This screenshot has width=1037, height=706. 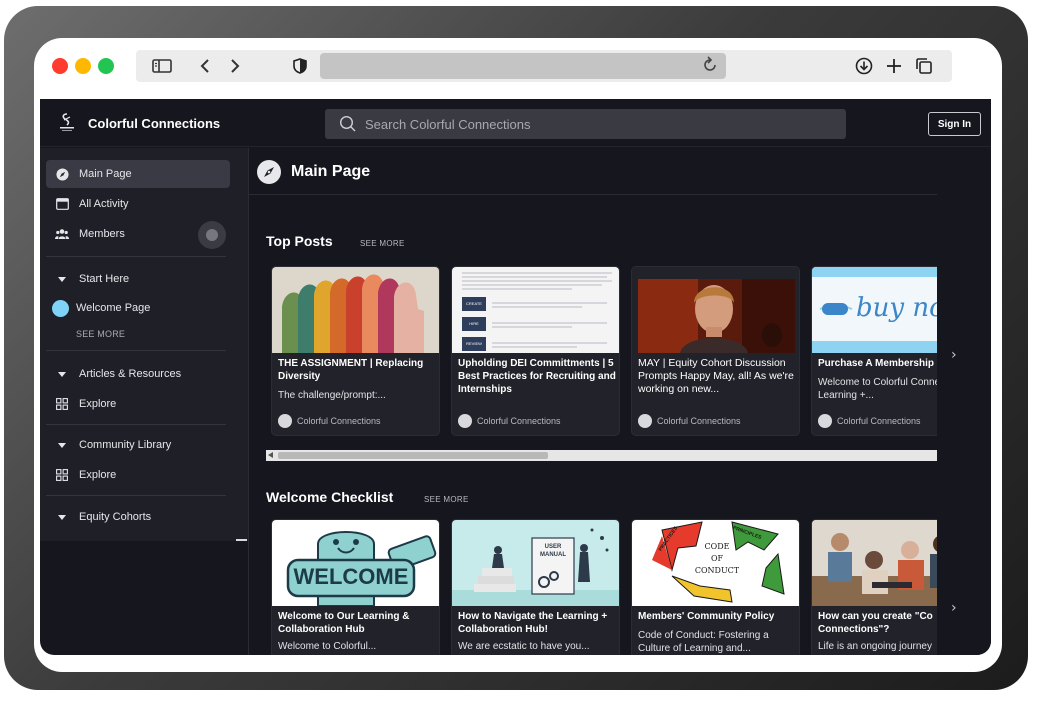 What do you see at coordinates (331, 171) in the screenshot?
I see `page-title: Main Page` at bounding box center [331, 171].